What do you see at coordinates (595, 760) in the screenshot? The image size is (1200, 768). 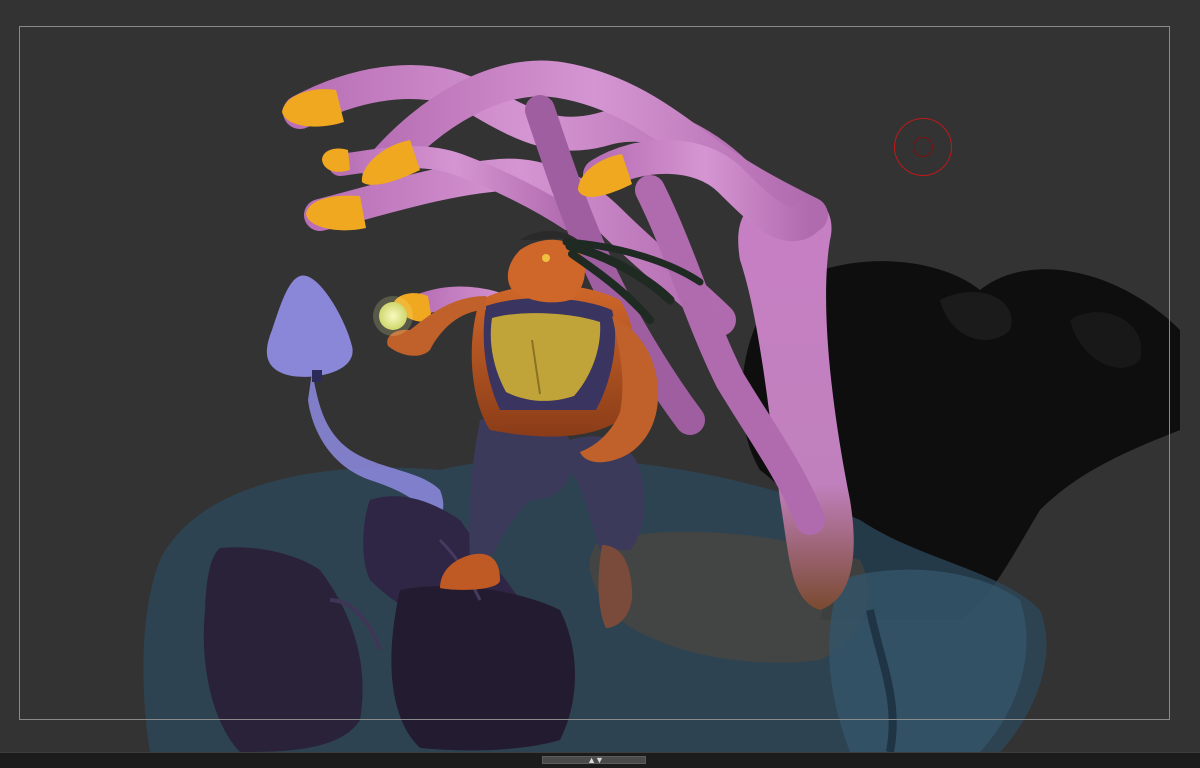 I see `expand-collapse-icon: ▲▼` at bounding box center [595, 760].